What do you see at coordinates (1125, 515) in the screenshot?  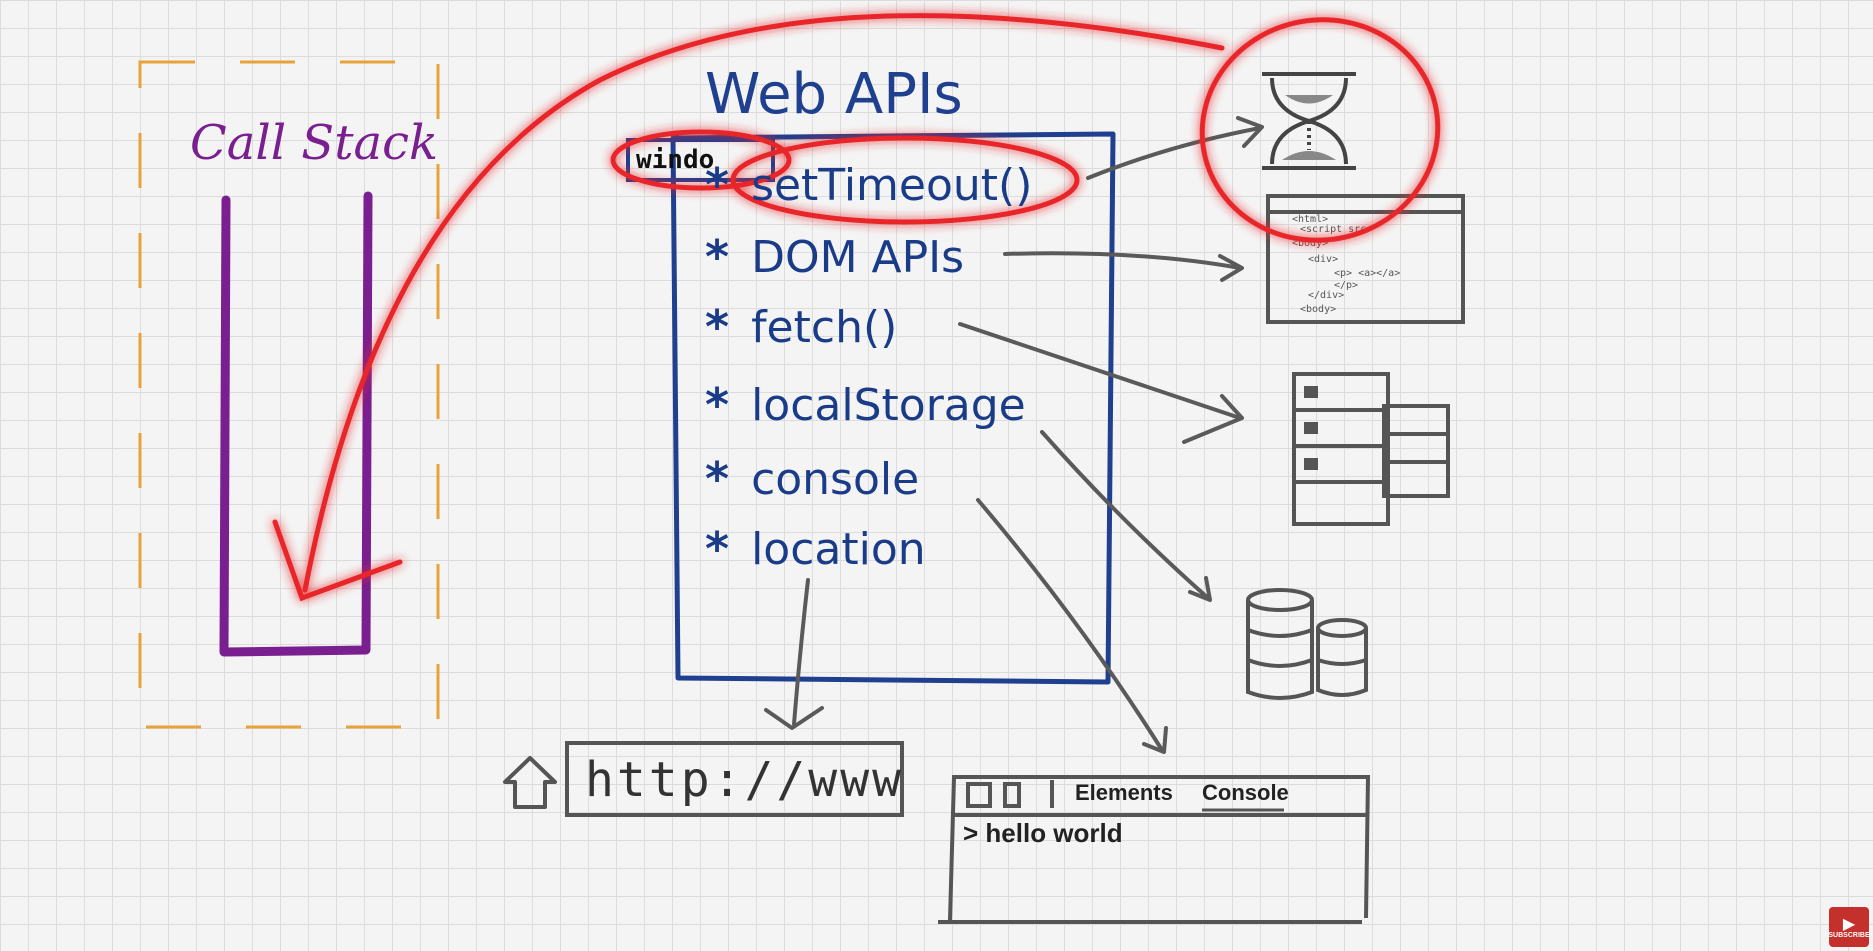 I see `arrow-localstorage-to-db` at bounding box center [1125, 515].